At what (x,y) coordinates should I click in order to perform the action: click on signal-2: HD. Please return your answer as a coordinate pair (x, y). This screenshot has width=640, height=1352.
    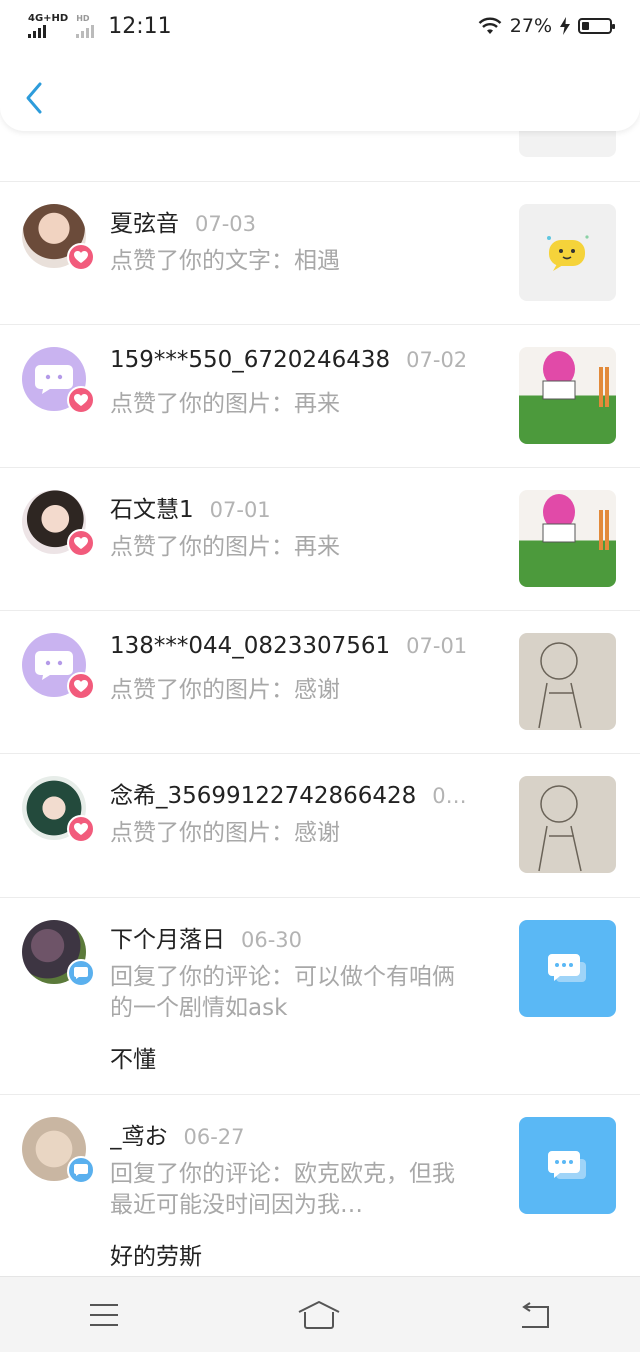
    Looking at the image, I should click on (85, 26).